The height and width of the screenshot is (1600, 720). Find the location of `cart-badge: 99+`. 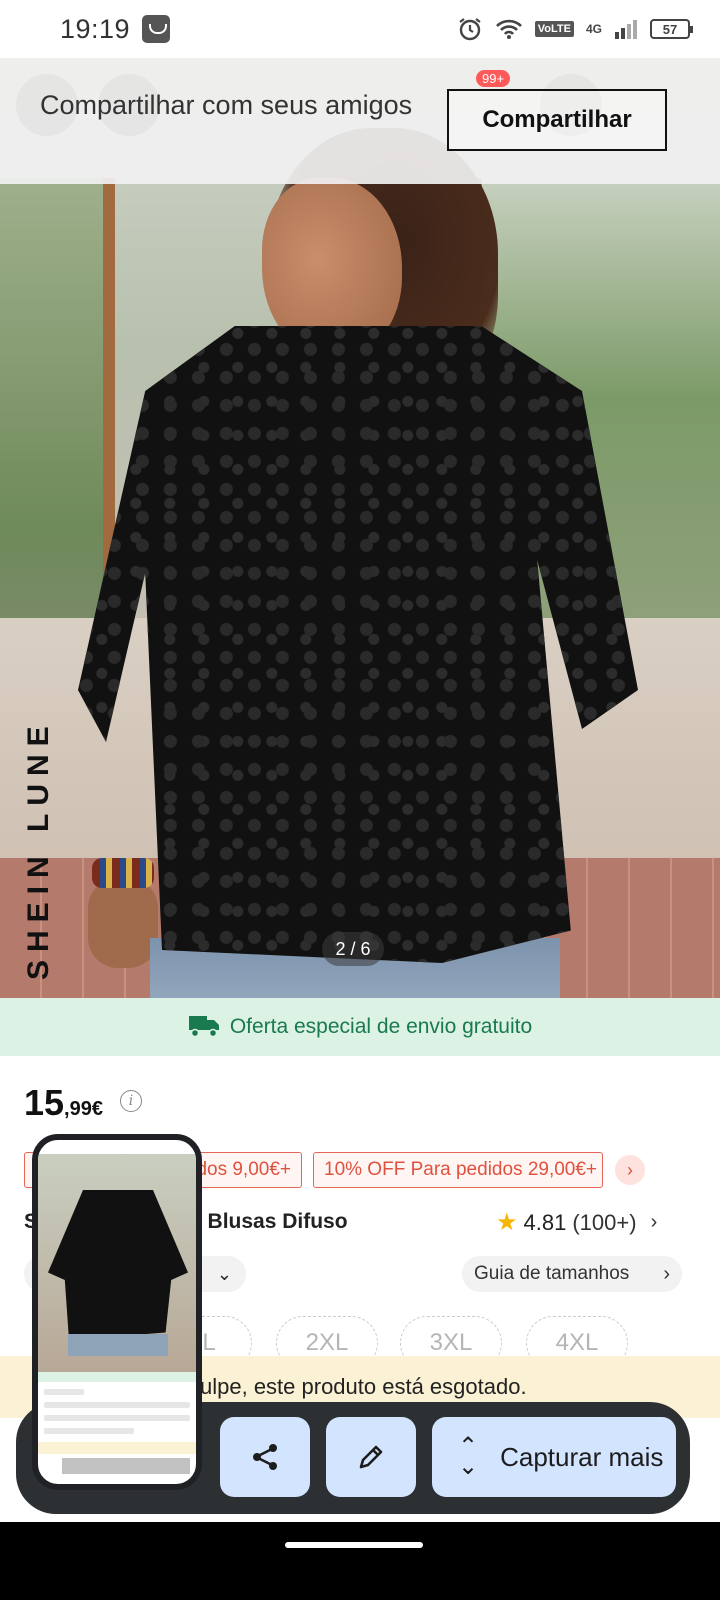

cart-badge: 99+ is located at coordinates (493, 78).